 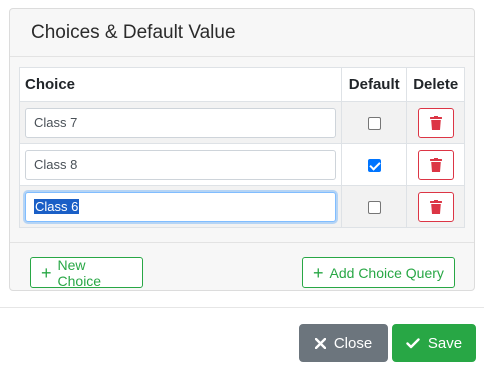 I want to click on add-choice-query-label: Add Choice Query, so click(x=386, y=272).